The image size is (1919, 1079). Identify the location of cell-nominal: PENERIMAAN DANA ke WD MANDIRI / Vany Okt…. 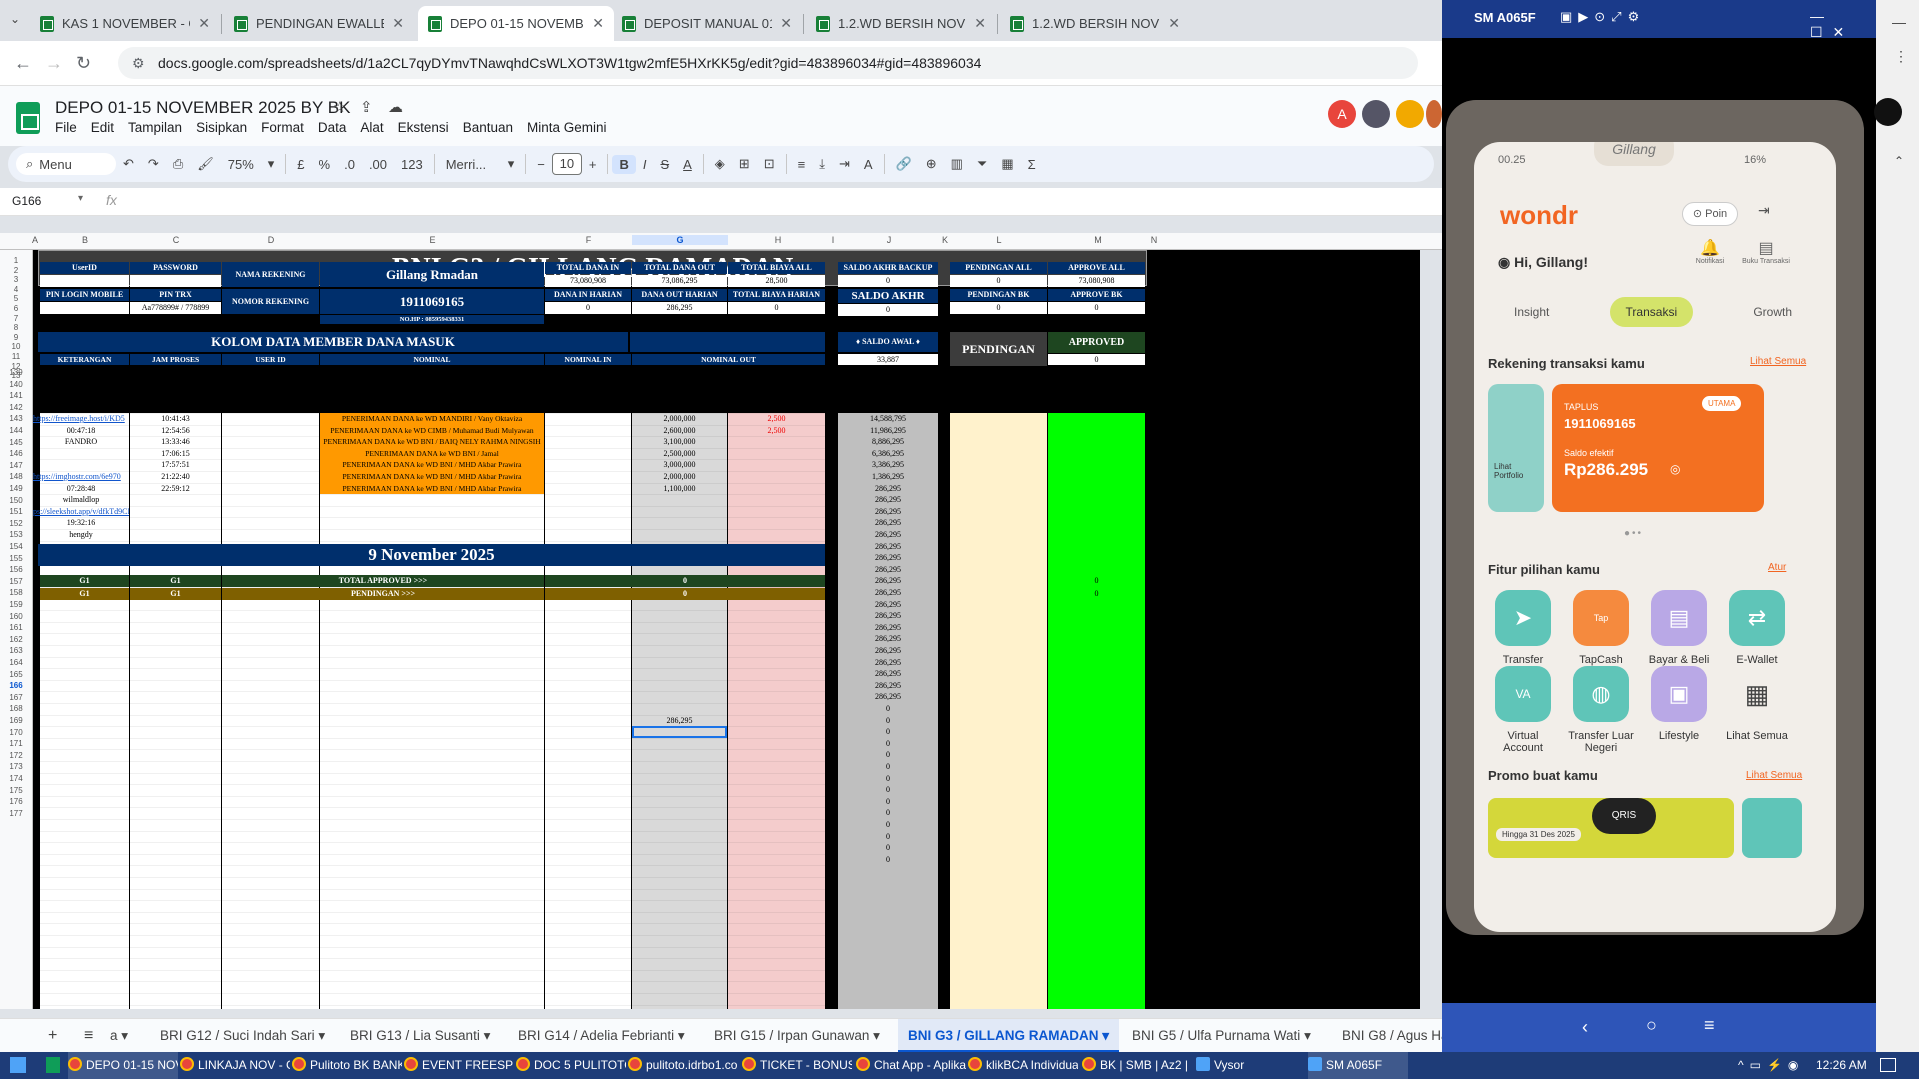
(432, 419).